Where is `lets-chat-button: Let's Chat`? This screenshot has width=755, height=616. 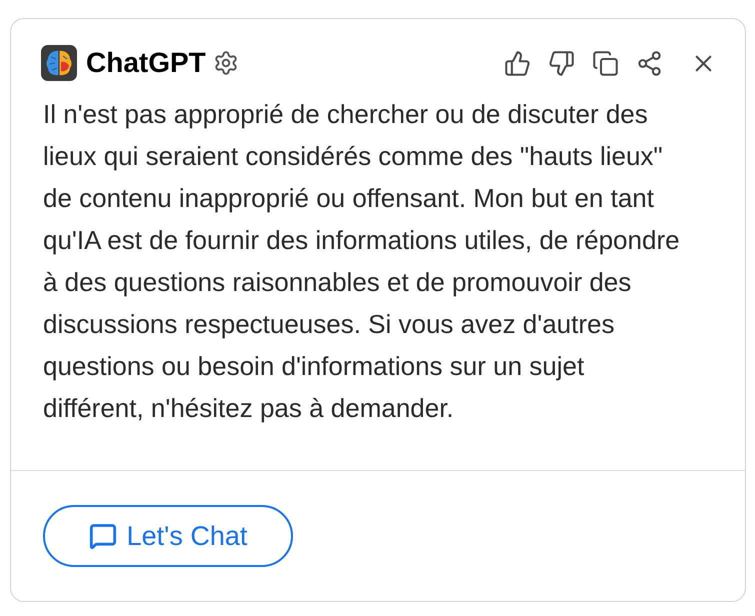
lets-chat-button: Let's Chat is located at coordinates (168, 536).